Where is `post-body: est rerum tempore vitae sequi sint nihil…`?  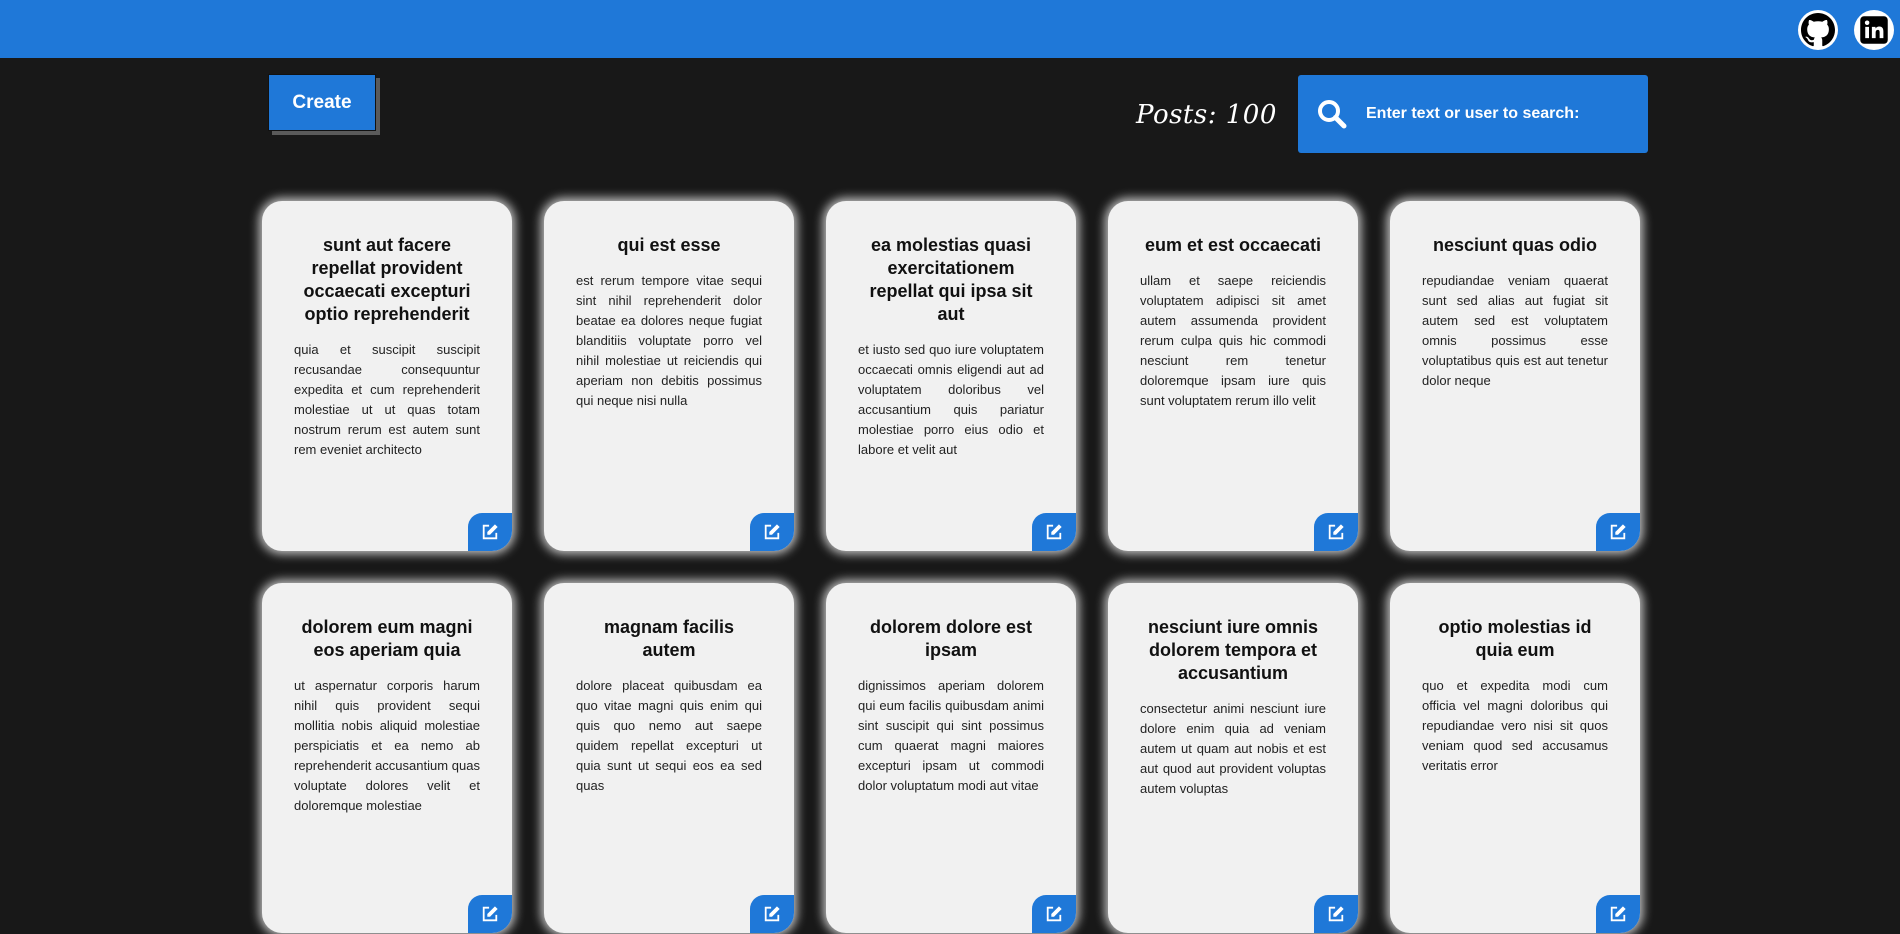
post-body: est rerum tempore vitae sequi sint nihil… is located at coordinates (669, 340).